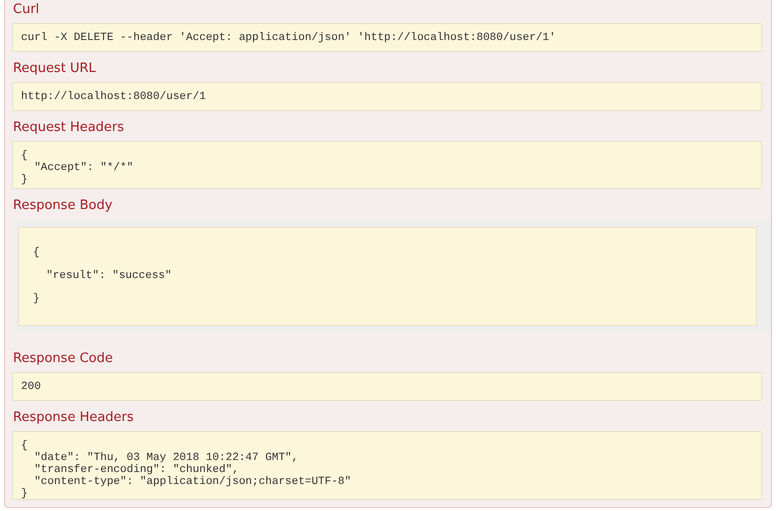 The width and height of the screenshot is (776, 511). Describe the element at coordinates (387, 96) in the screenshot. I see `code-block: http://localhost:8080/user/1` at that location.